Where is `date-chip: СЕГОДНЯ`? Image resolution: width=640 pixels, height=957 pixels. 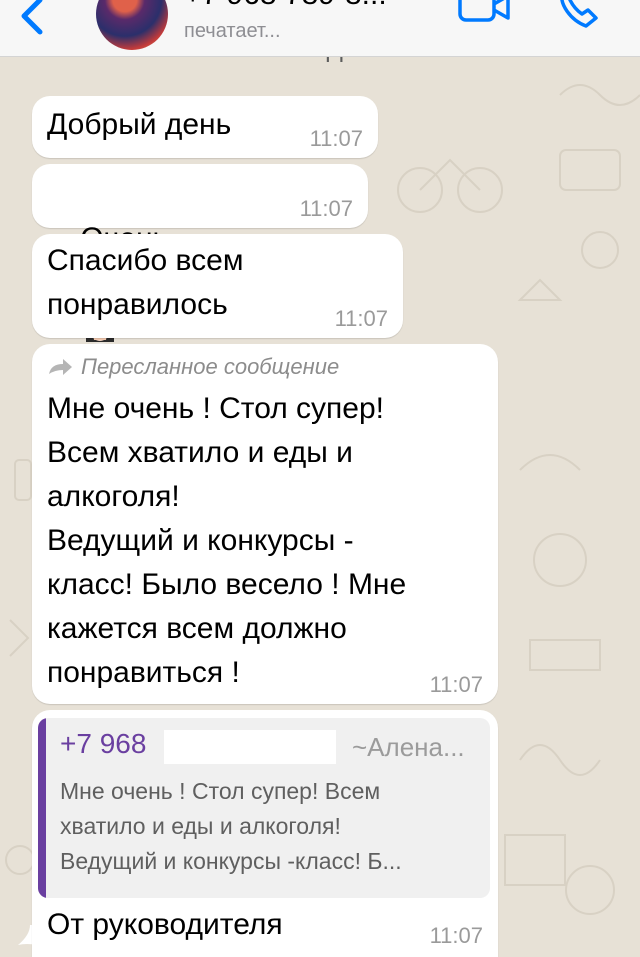 date-chip: СЕГОДНЯ is located at coordinates (320, 62).